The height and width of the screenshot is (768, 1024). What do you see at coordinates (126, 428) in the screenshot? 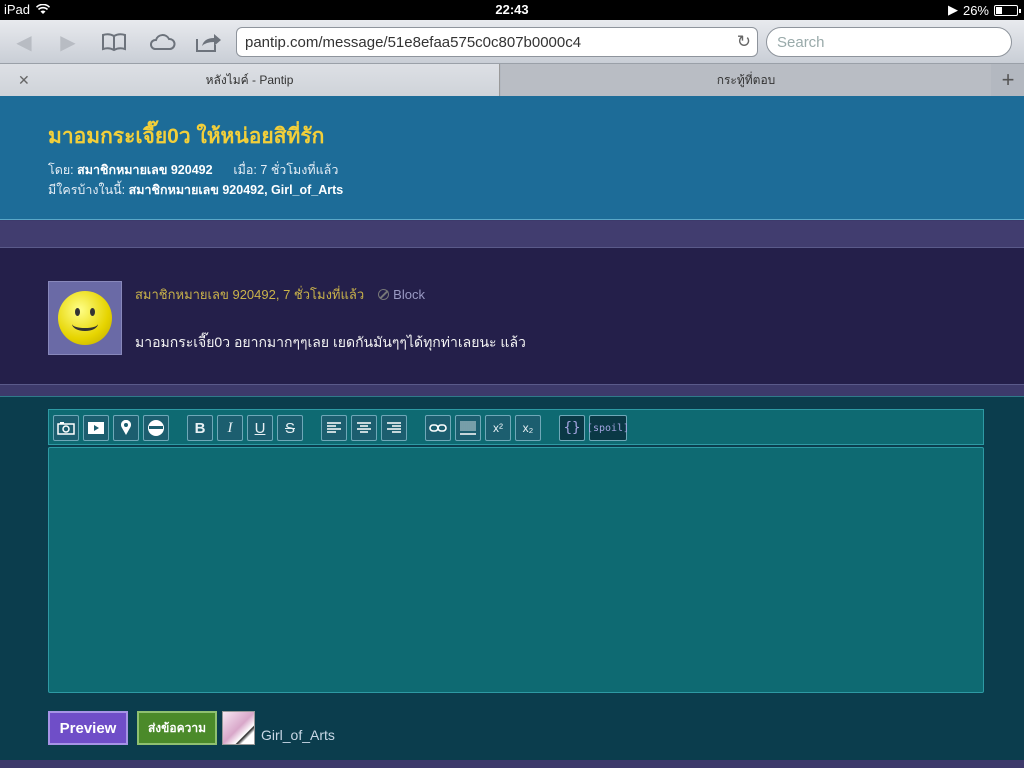
I see `map-pin-icon` at bounding box center [126, 428].